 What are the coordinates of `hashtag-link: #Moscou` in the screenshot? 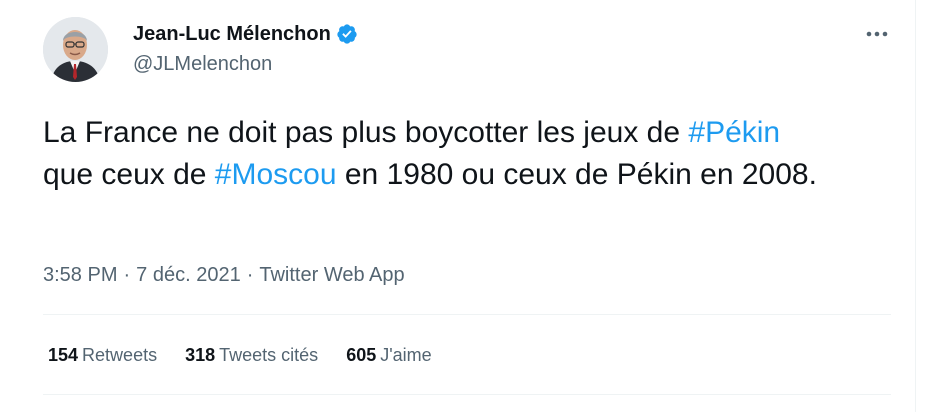 It's located at (276, 174).